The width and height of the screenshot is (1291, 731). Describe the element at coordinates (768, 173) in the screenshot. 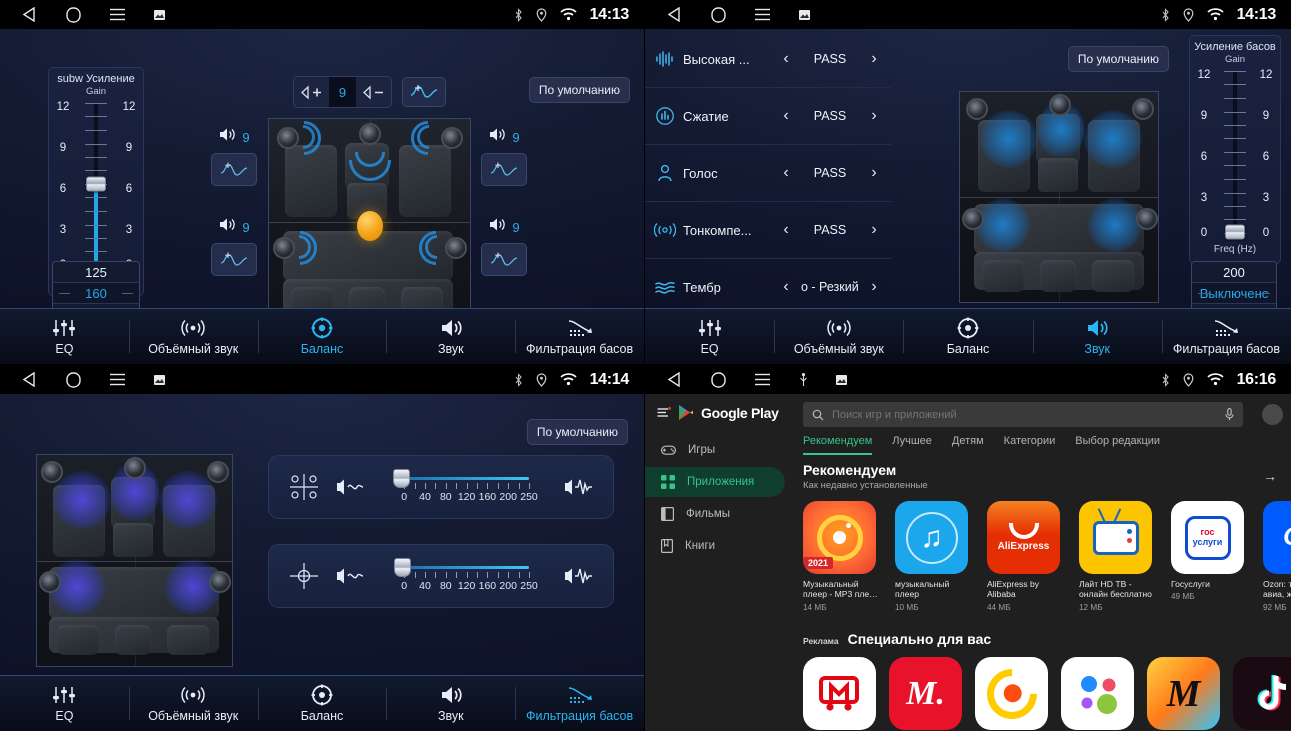

I see `sound-row-voice: Голос ‹ PASS ›` at that location.